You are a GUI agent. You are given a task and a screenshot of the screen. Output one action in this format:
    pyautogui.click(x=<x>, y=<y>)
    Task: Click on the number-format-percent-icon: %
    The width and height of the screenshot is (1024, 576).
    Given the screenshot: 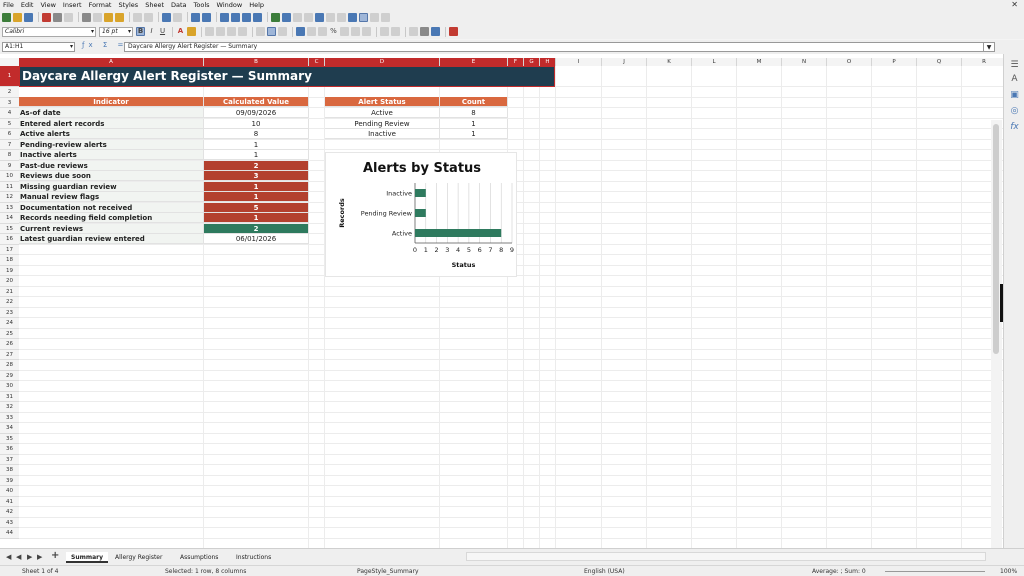 What is the action you would take?
    pyautogui.click(x=333, y=31)
    